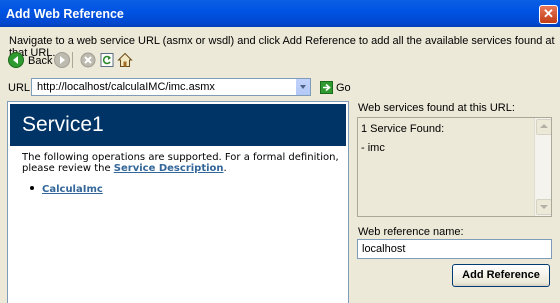 The image size is (560, 303). I want to click on home-icon, so click(125, 59).